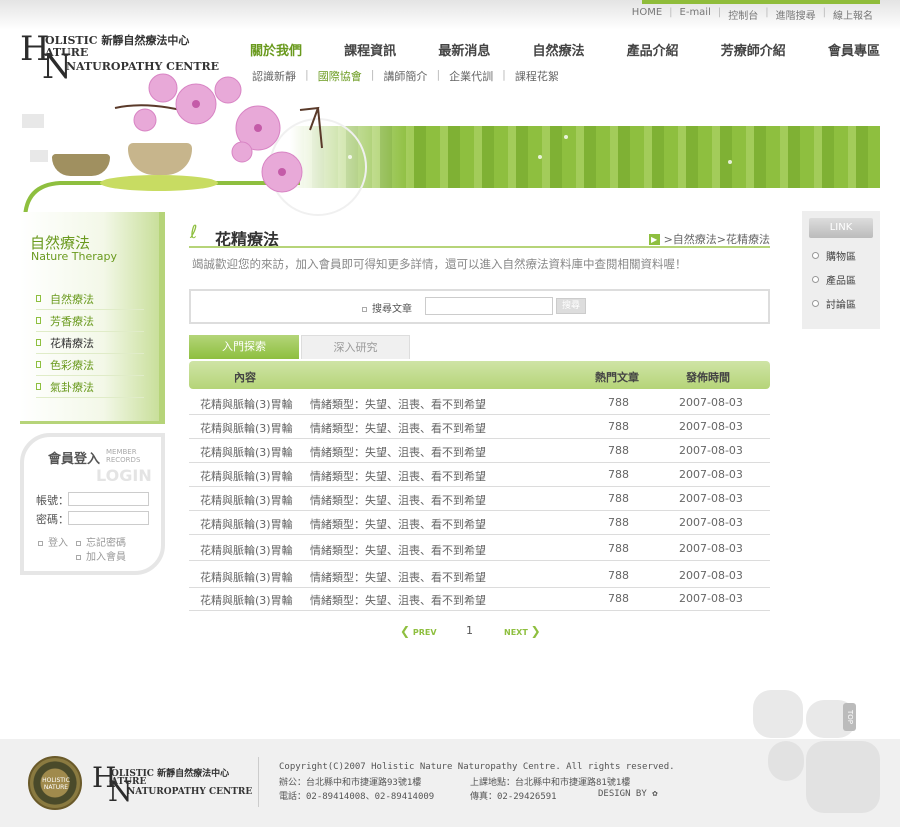  What do you see at coordinates (655, 794) in the screenshot?
I see `design-logo-icon: ✿` at bounding box center [655, 794].